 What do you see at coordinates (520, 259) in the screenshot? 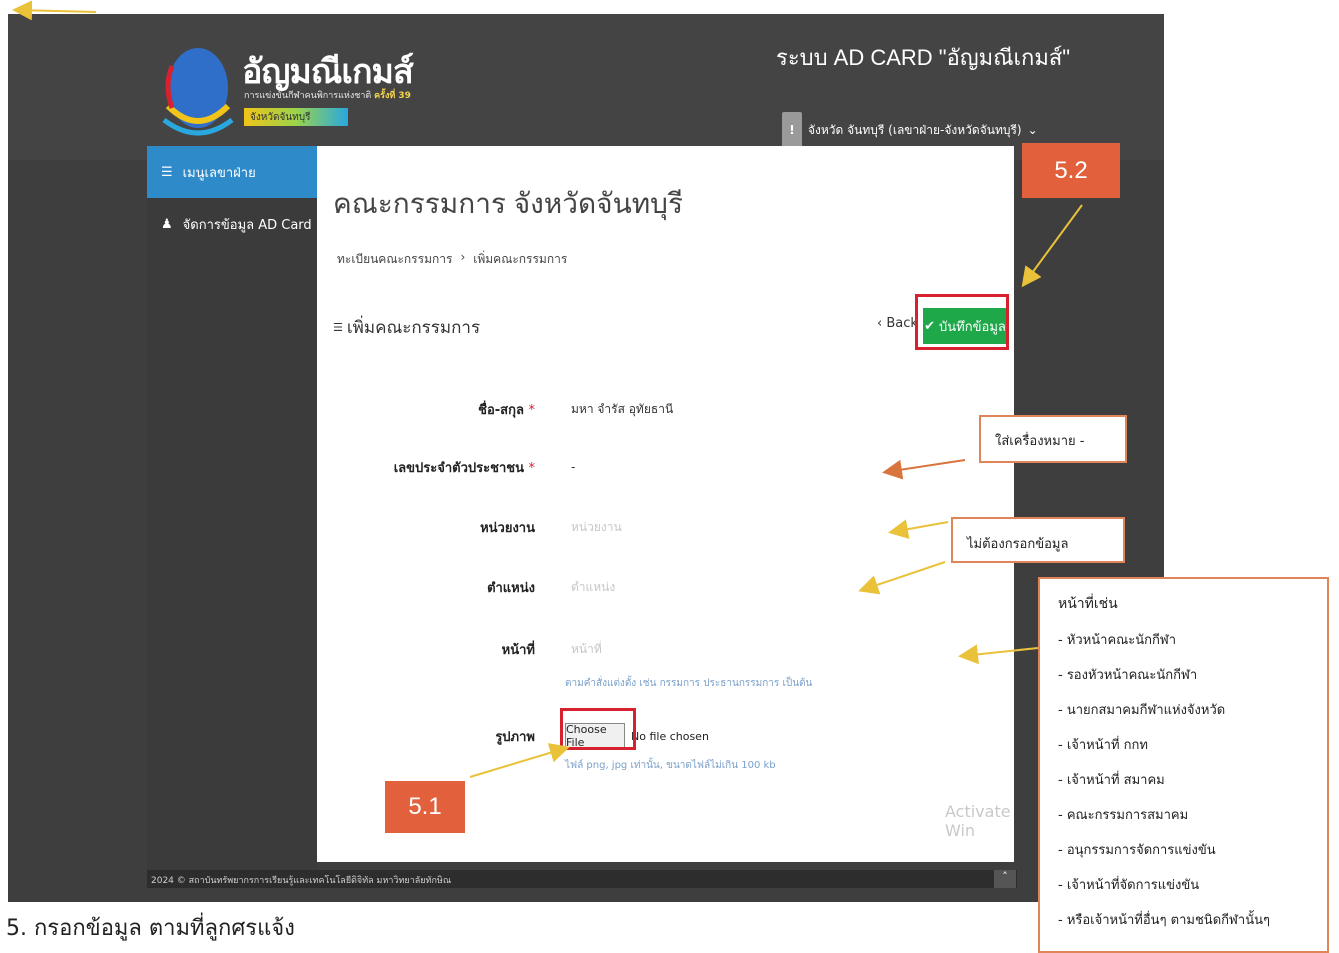
I see `breadcrumb-add-committee: เพิ่มคณะกรรมการ` at bounding box center [520, 259].